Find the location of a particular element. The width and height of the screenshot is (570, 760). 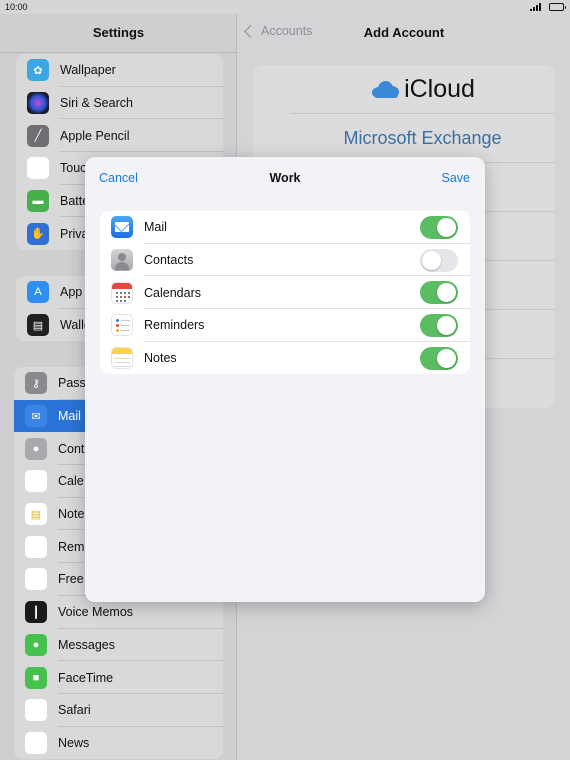

wallet-icon: ▤ is located at coordinates (38, 325).